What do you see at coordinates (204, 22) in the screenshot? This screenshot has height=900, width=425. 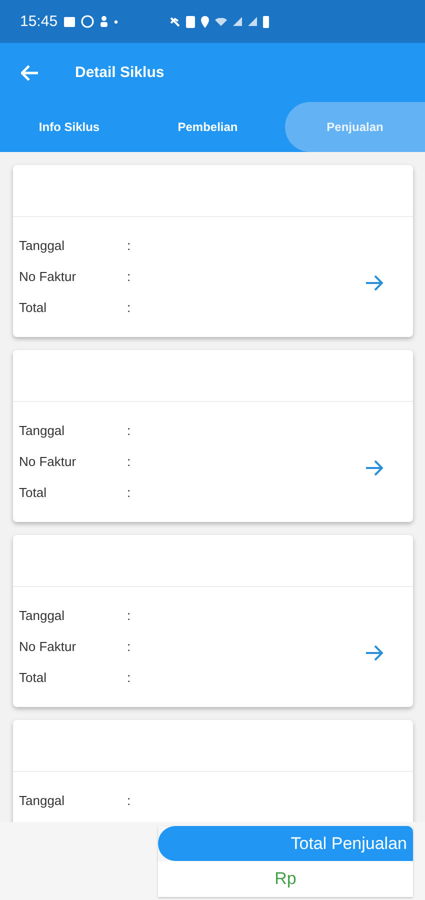 I see `location-icon` at bounding box center [204, 22].